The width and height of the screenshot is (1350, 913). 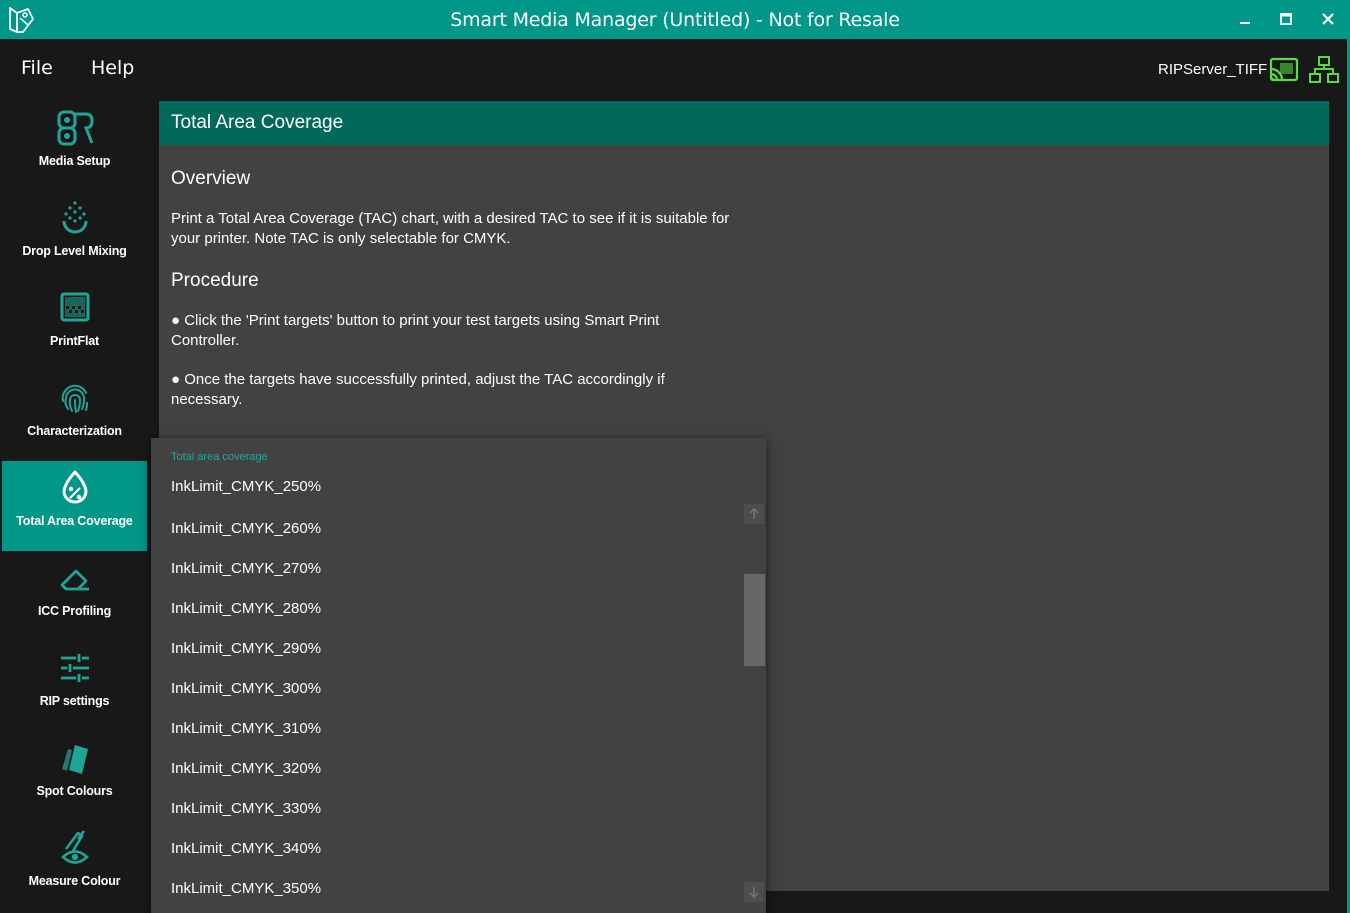 What do you see at coordinates (74, 236) in the screenshot?
I see `sidebar-item-drop-level-mixing: Drop Level Mixing` at bounding box center [74, 236].